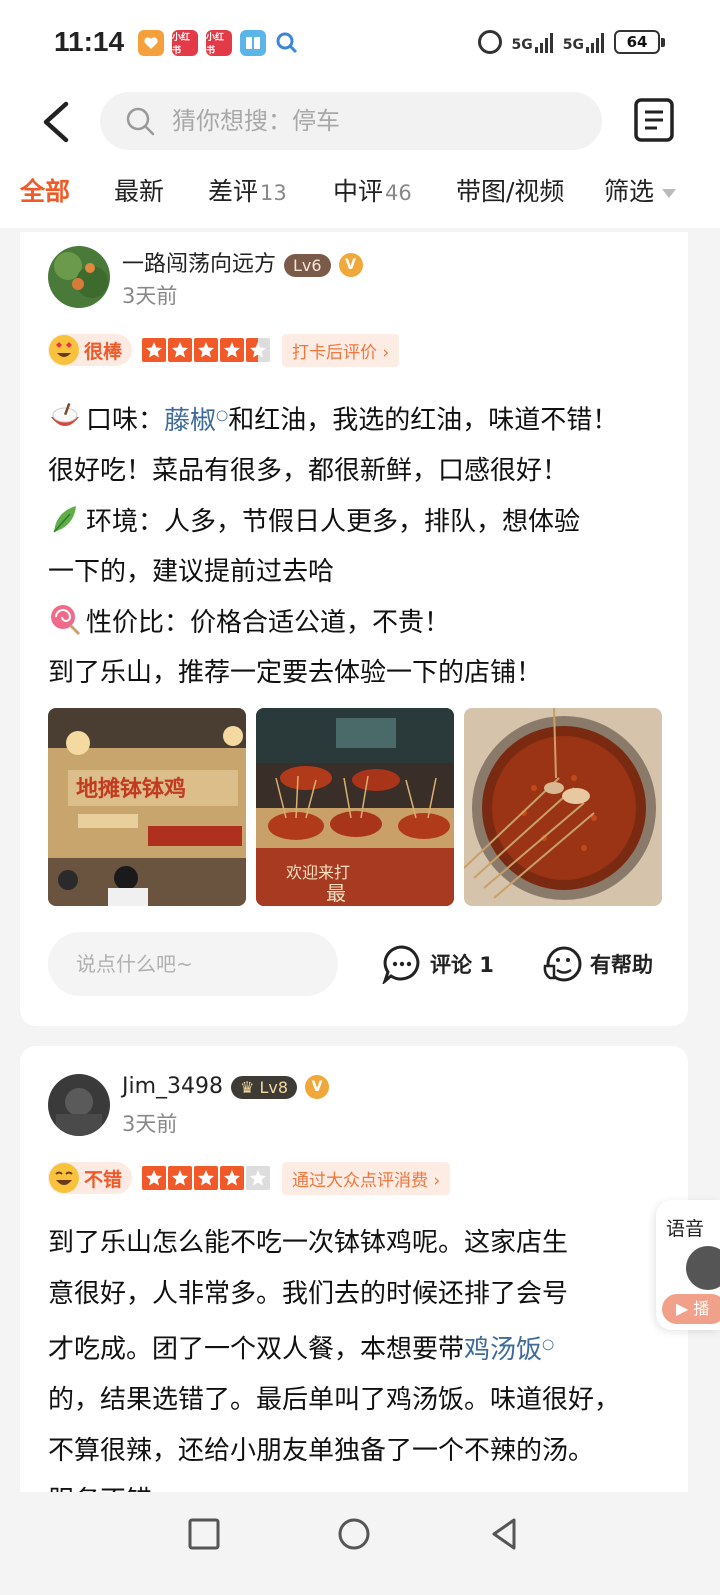 The height and width of the screenshot is (1595, 720). Describe the element at coordinates (685, 1229) in the screenshot. I see `voice-label: 语音` at that location.